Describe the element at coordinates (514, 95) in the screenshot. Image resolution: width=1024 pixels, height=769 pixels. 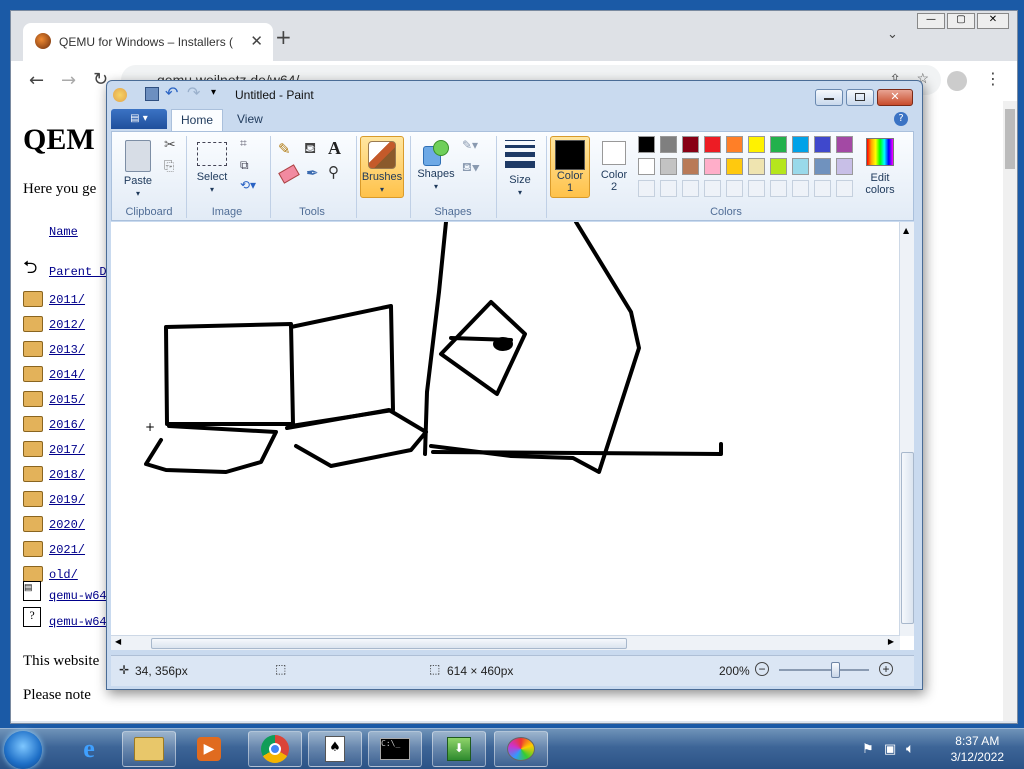
I see `paint-title-bar: ↶ ↷ ▾ Untitled - Paint ✕` at that location.